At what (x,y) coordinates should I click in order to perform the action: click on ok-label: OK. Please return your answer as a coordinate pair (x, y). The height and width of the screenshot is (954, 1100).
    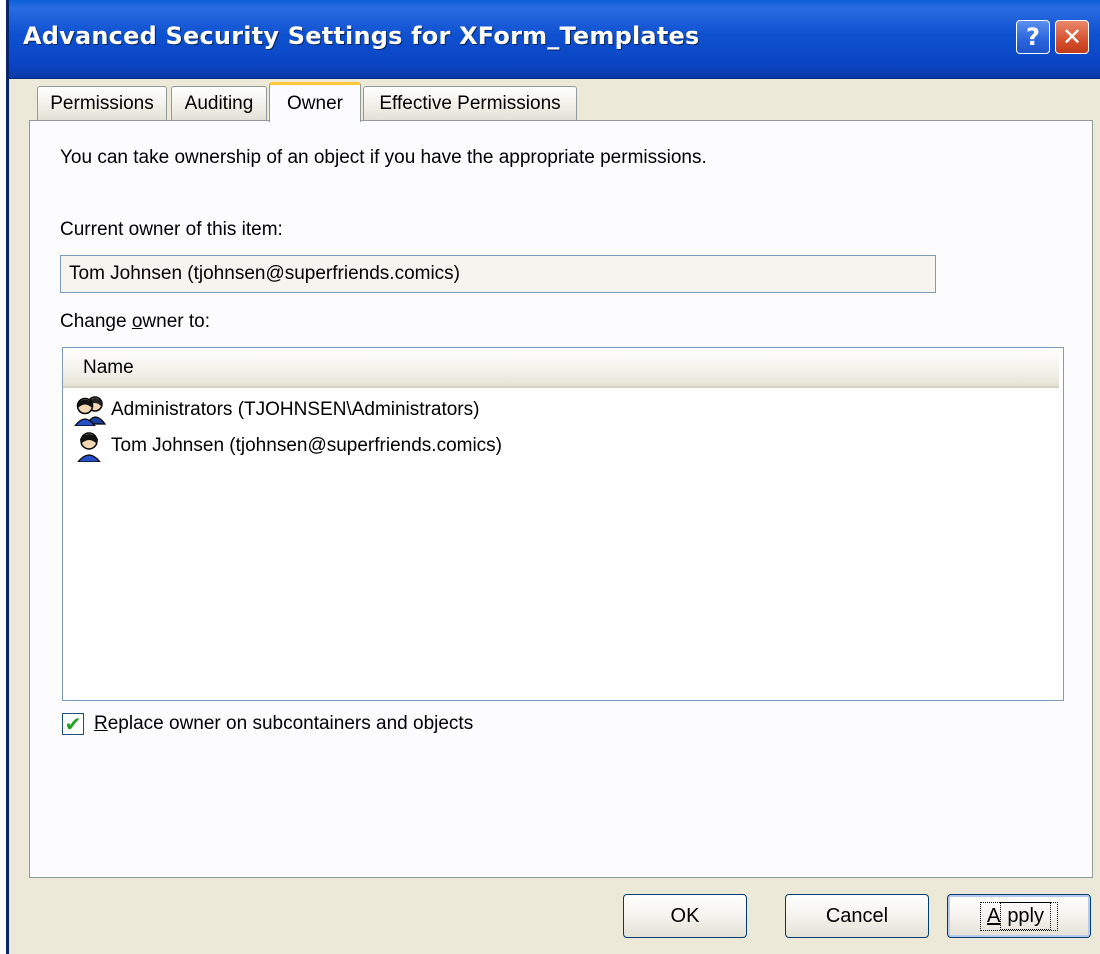
    Looking at the image, I should click on (685, 915).